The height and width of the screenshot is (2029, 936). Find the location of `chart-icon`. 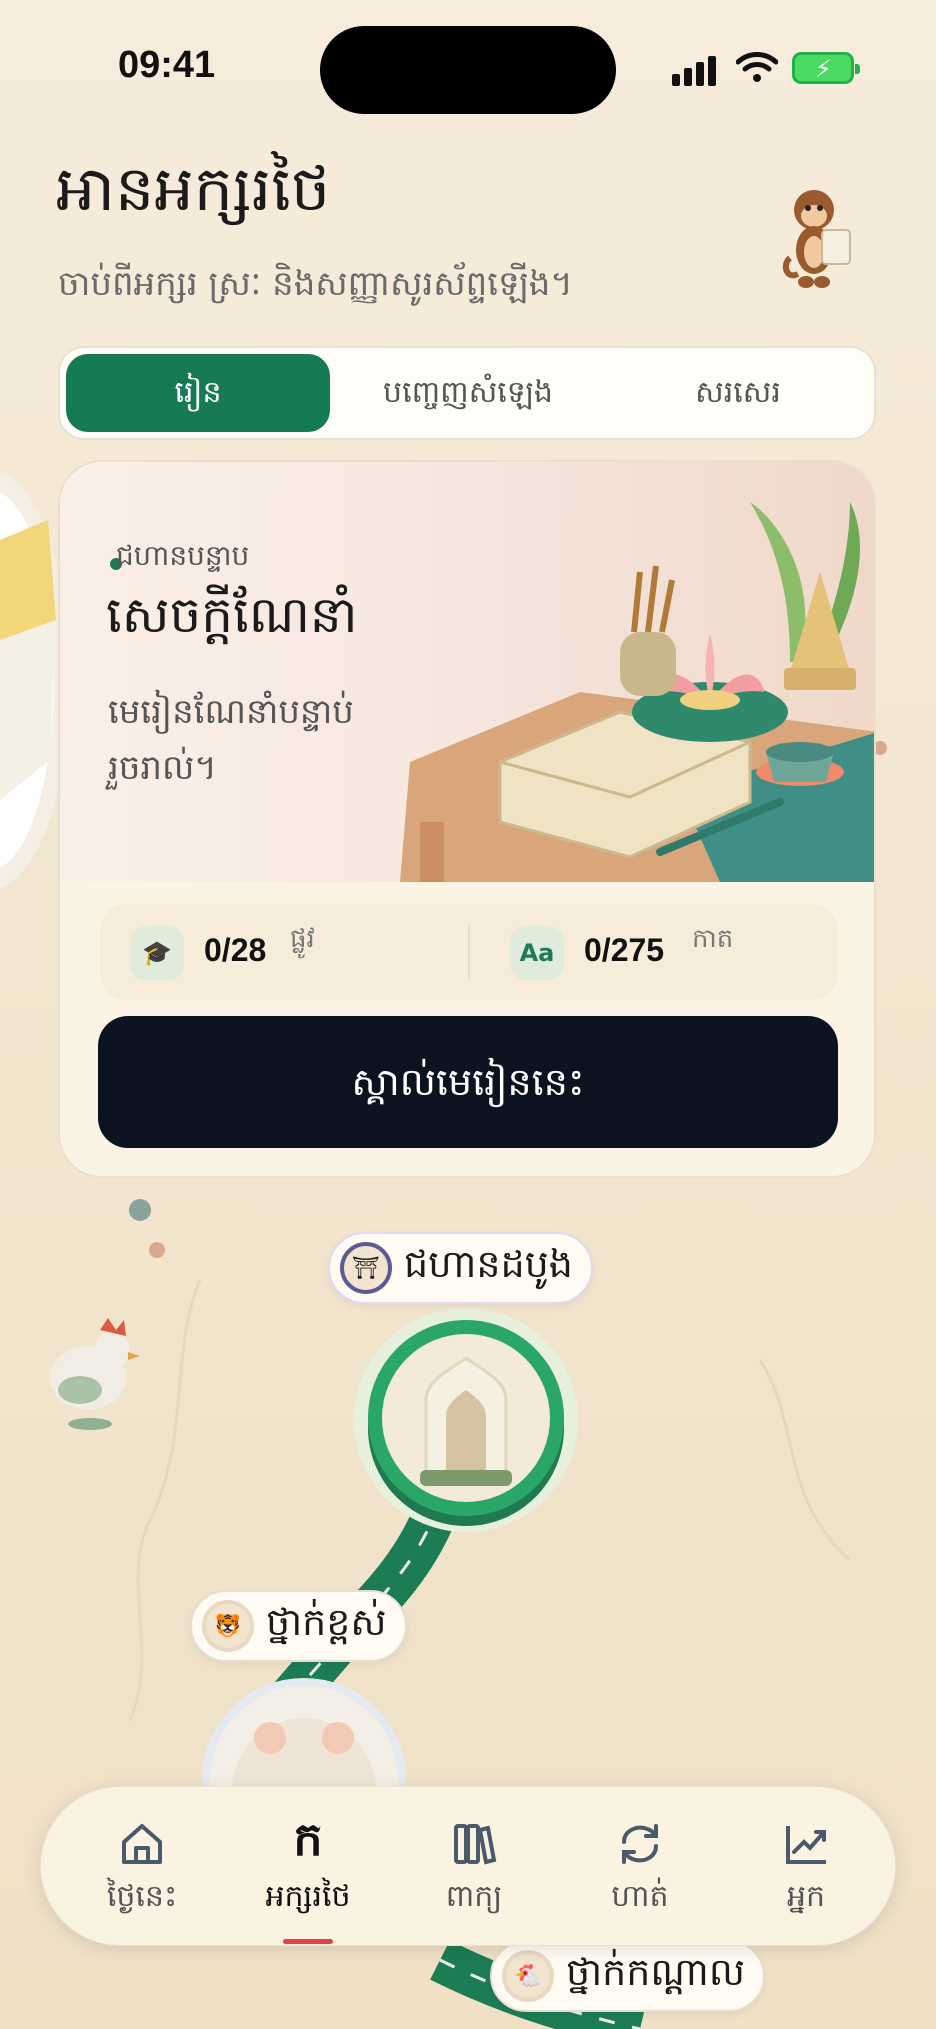

chart-icon is located at coordinates (806, 1844).